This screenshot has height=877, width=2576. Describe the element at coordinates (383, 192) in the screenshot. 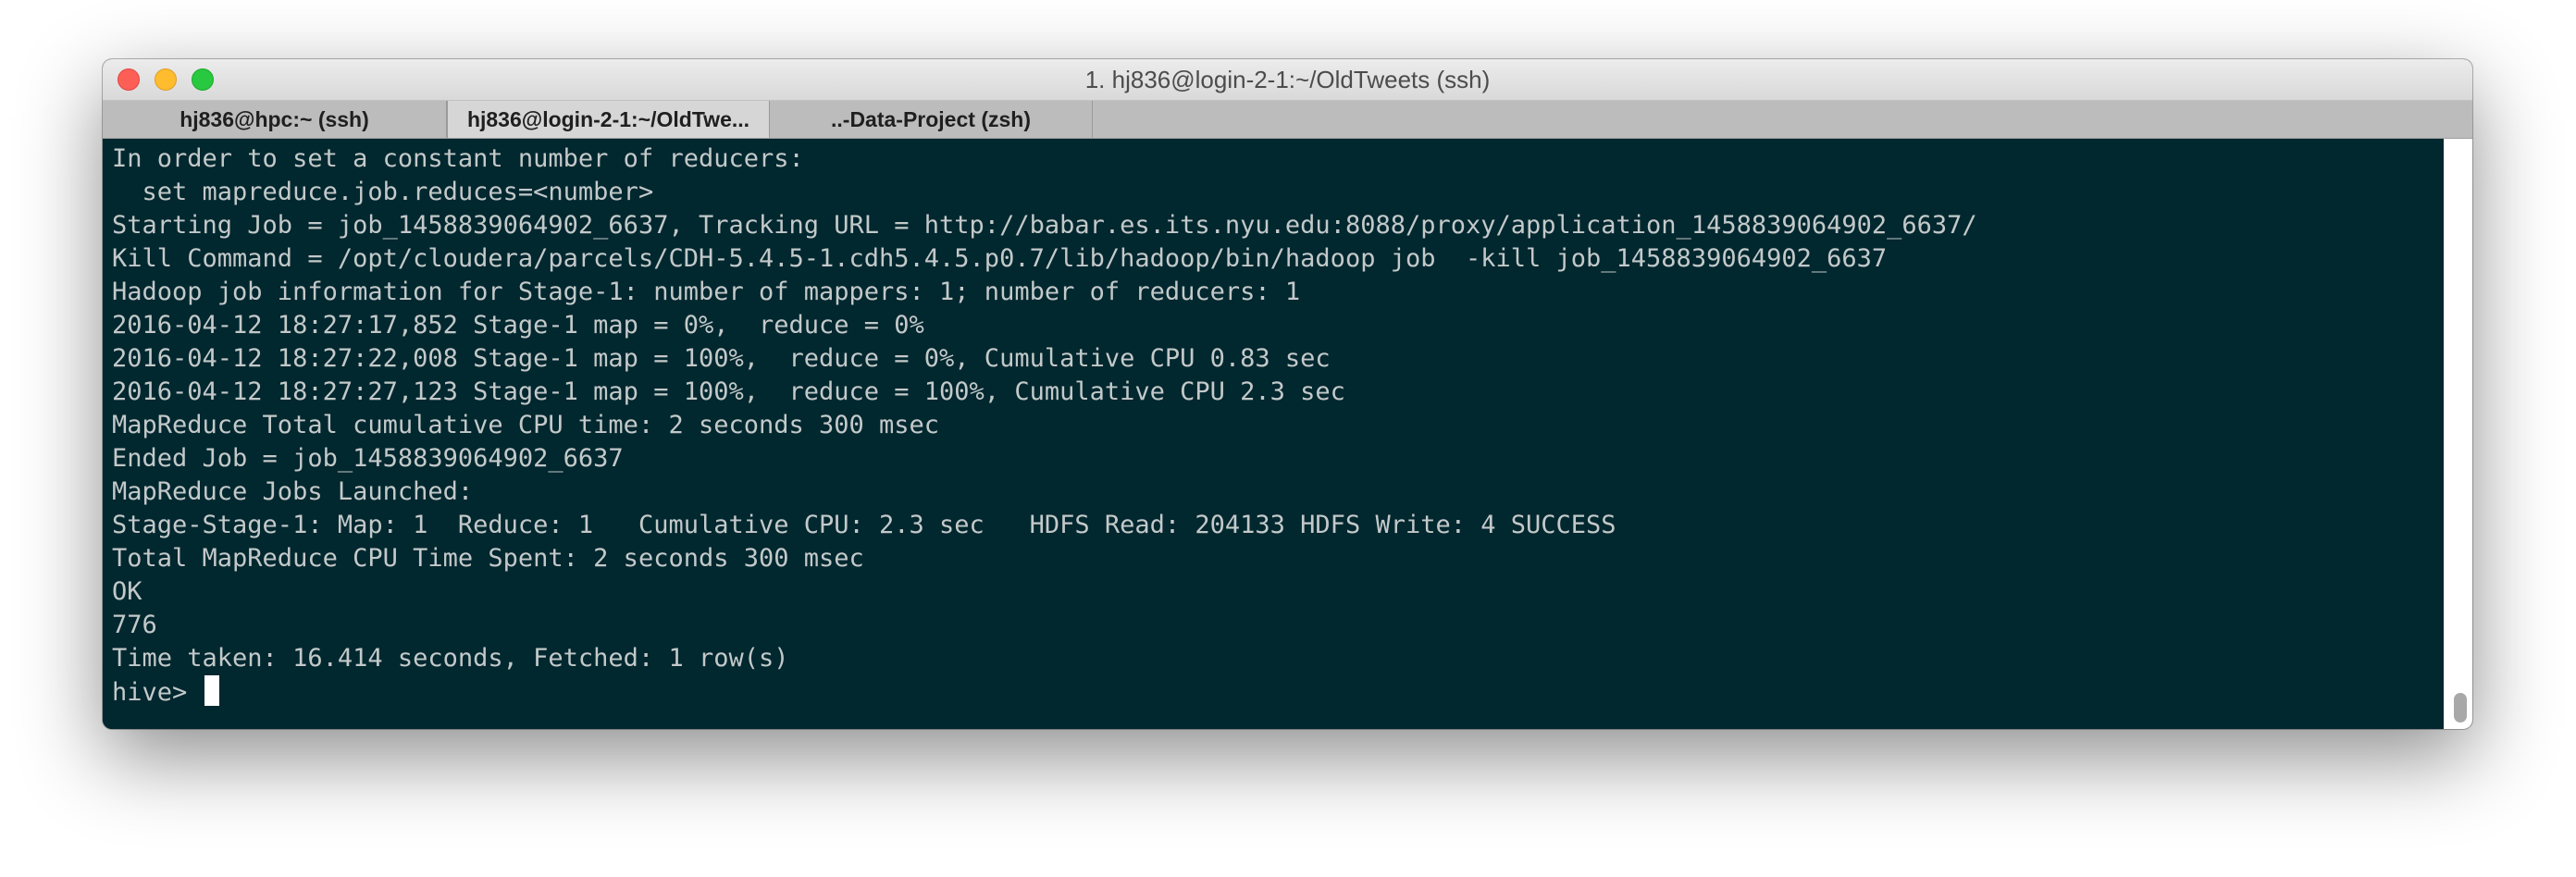

I see `terminal-line: set mapreduce.job.reduces=<number>` at that location.